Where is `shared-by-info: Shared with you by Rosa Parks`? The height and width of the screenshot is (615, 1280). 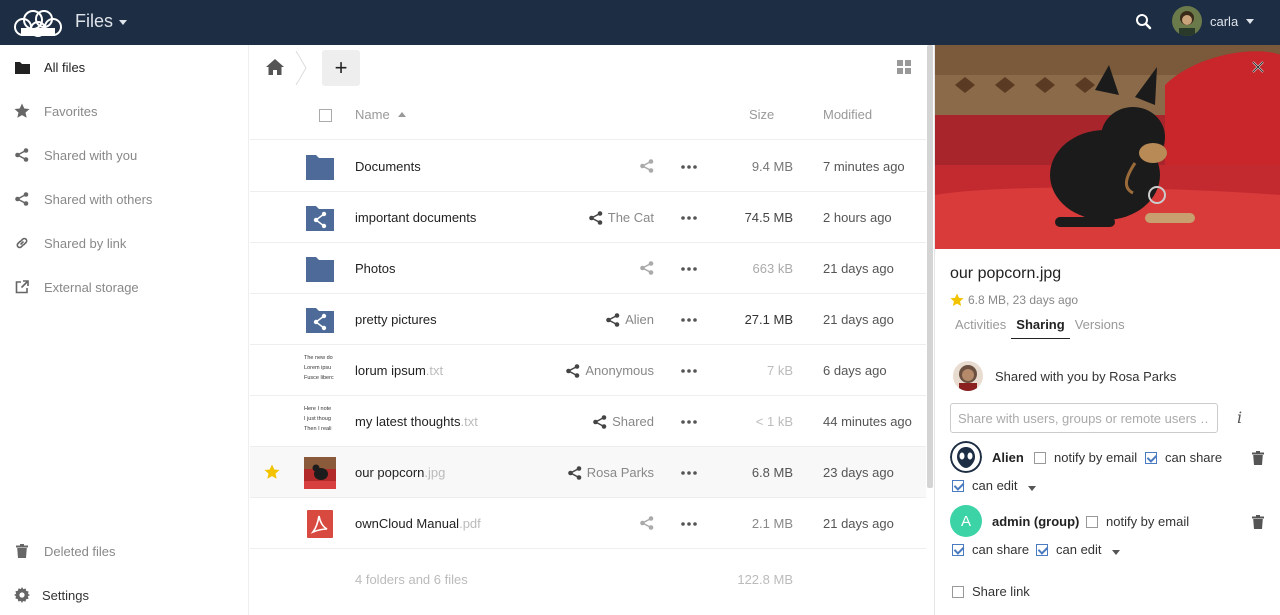 shared-by-info: Shared with you by Rosa Parks is located at coordinates (1064, 376).